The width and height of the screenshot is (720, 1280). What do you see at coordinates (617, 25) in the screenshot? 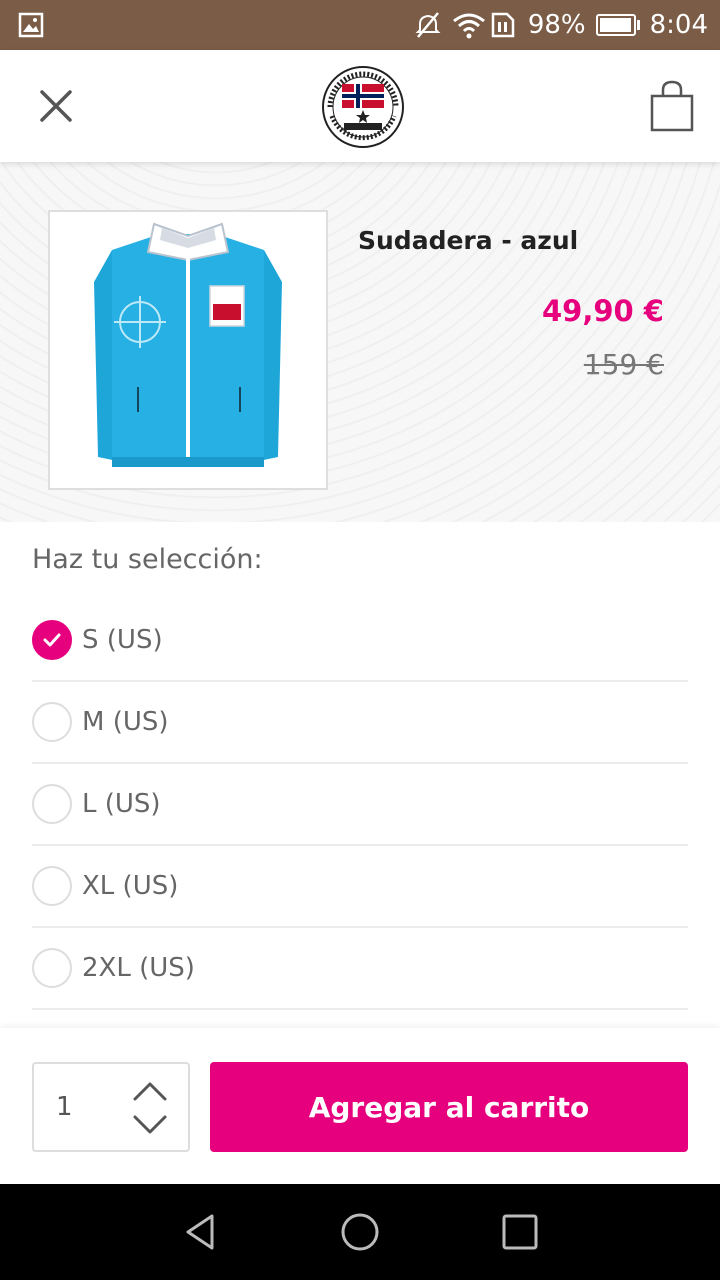
I see `battery-icon` at bounding box center [617, 25].